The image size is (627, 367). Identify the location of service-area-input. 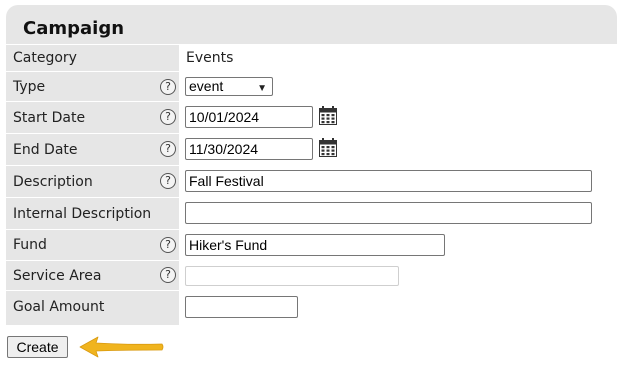
(292, 276).